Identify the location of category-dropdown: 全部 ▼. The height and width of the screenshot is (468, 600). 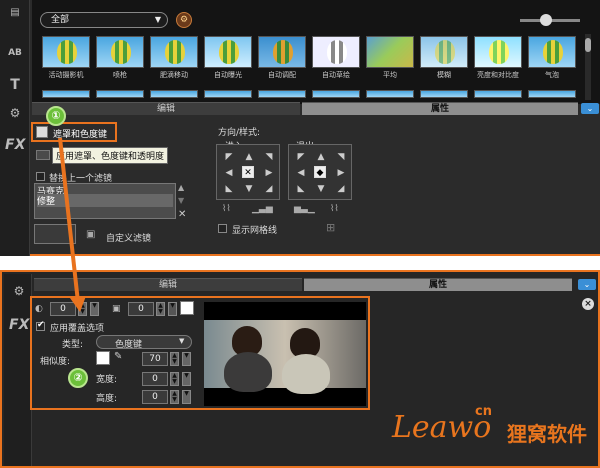
(104, 20).